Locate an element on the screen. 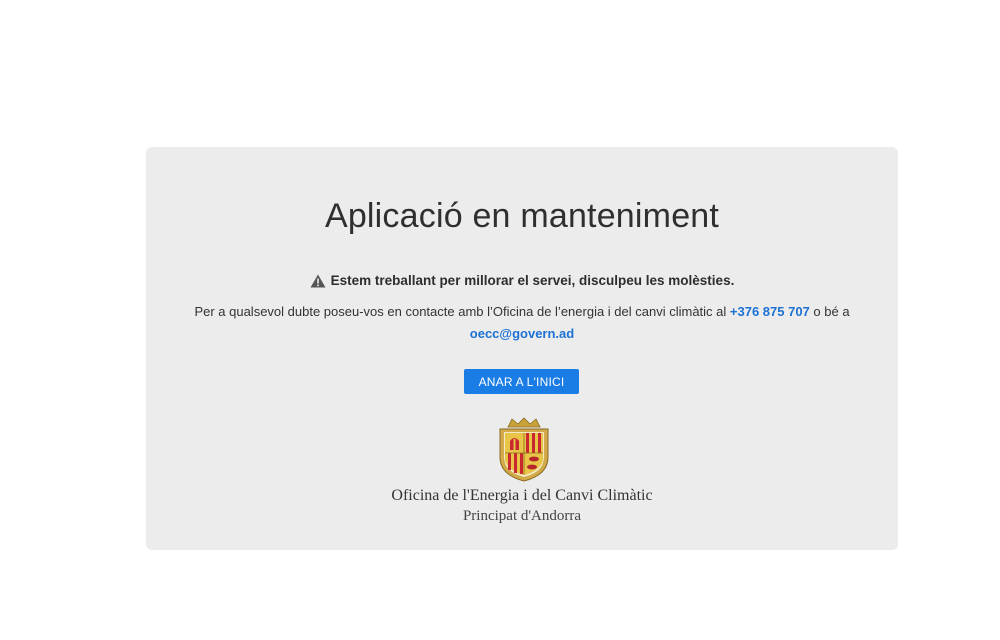 Image resolution: width=1000 pixels, height=640 pixels. email-link: oecc@govern.ad is located at coordinates (522, 333).